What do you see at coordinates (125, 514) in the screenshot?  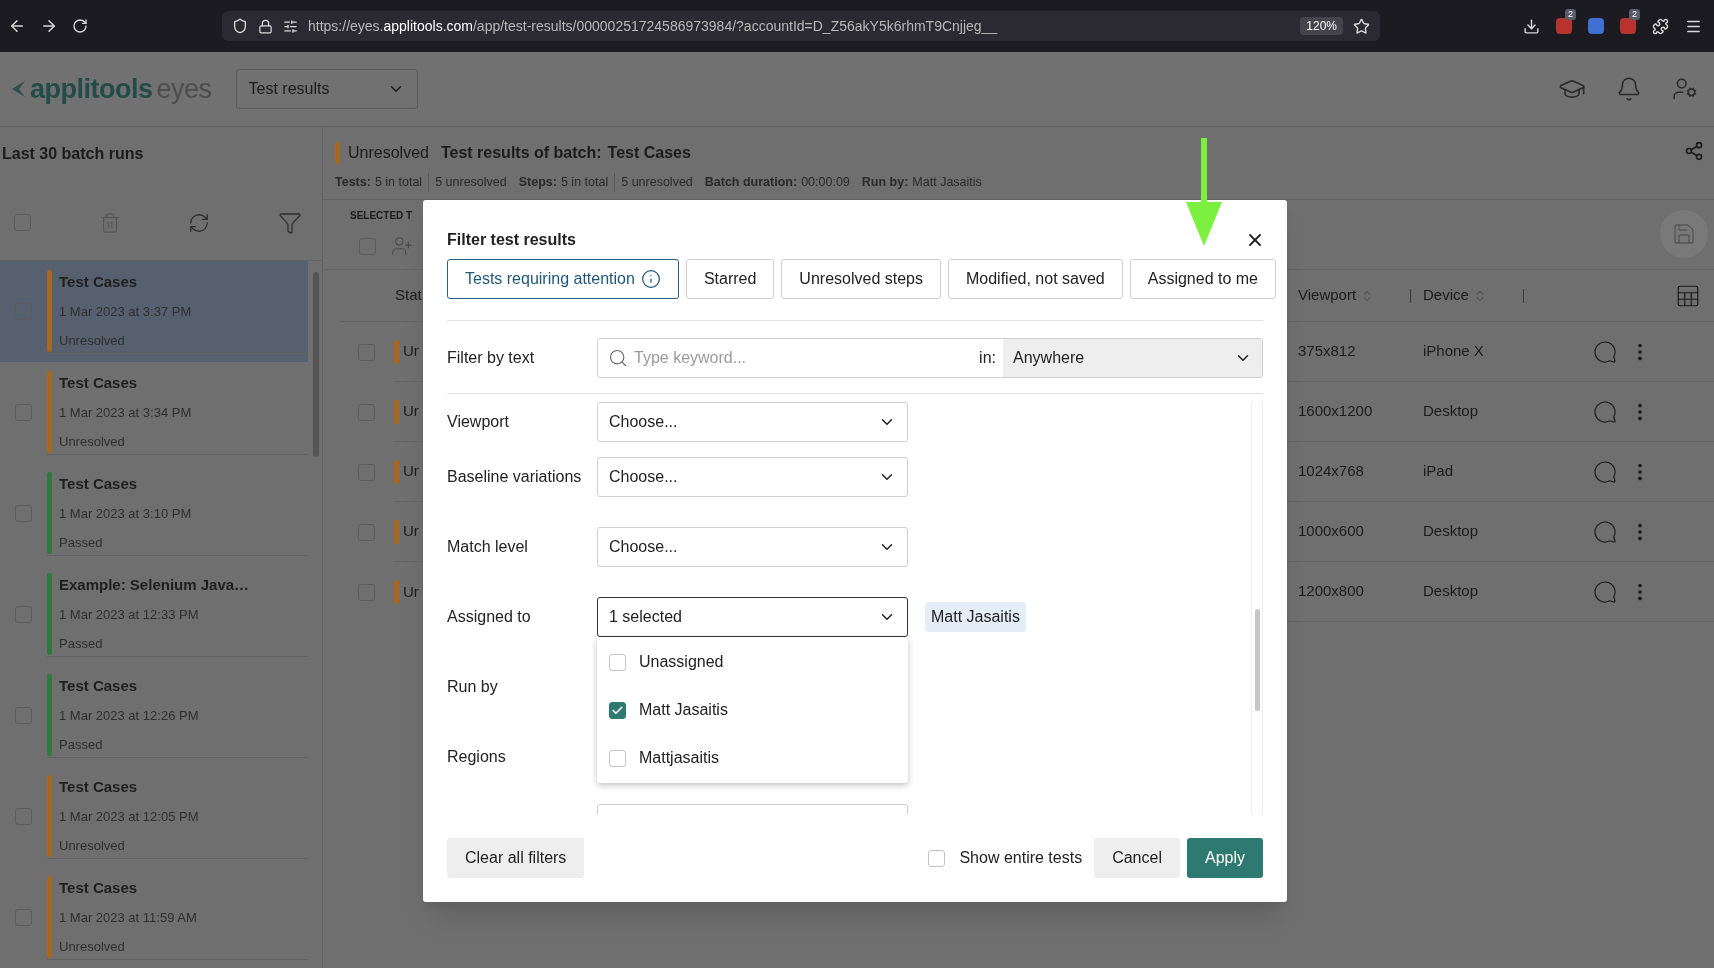 I see `batch-date: 1 Mar 2023 at 3:10 PM` at bounding box center [125, 514].